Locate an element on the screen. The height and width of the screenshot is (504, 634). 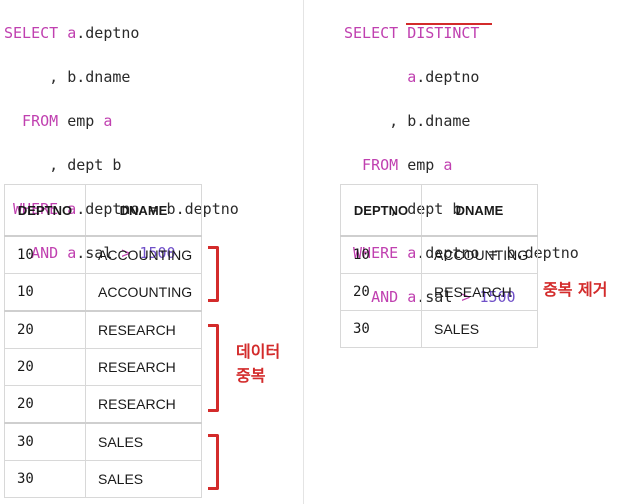
duplicate-bracket-research is located at coordinates (213, 368).